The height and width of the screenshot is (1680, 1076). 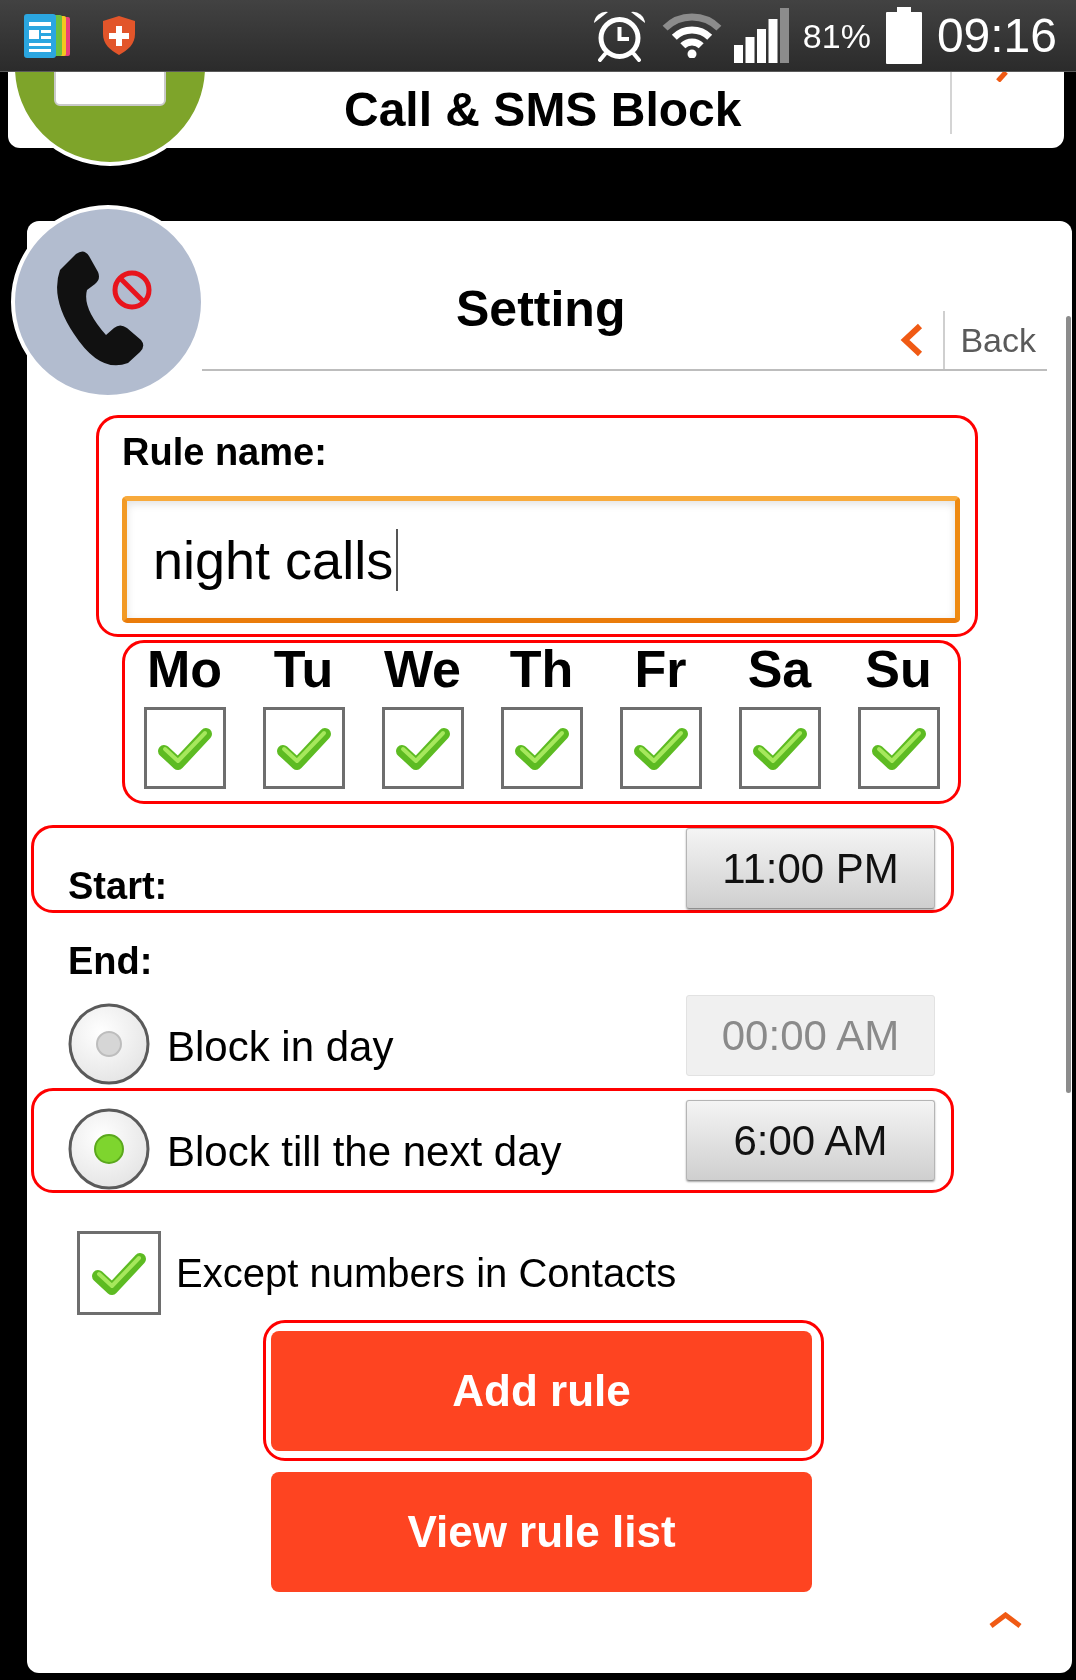 What do you see at coordinates (397, 559) in the screenshot?
I see `text-cursor` at bounding box center [397, 559].